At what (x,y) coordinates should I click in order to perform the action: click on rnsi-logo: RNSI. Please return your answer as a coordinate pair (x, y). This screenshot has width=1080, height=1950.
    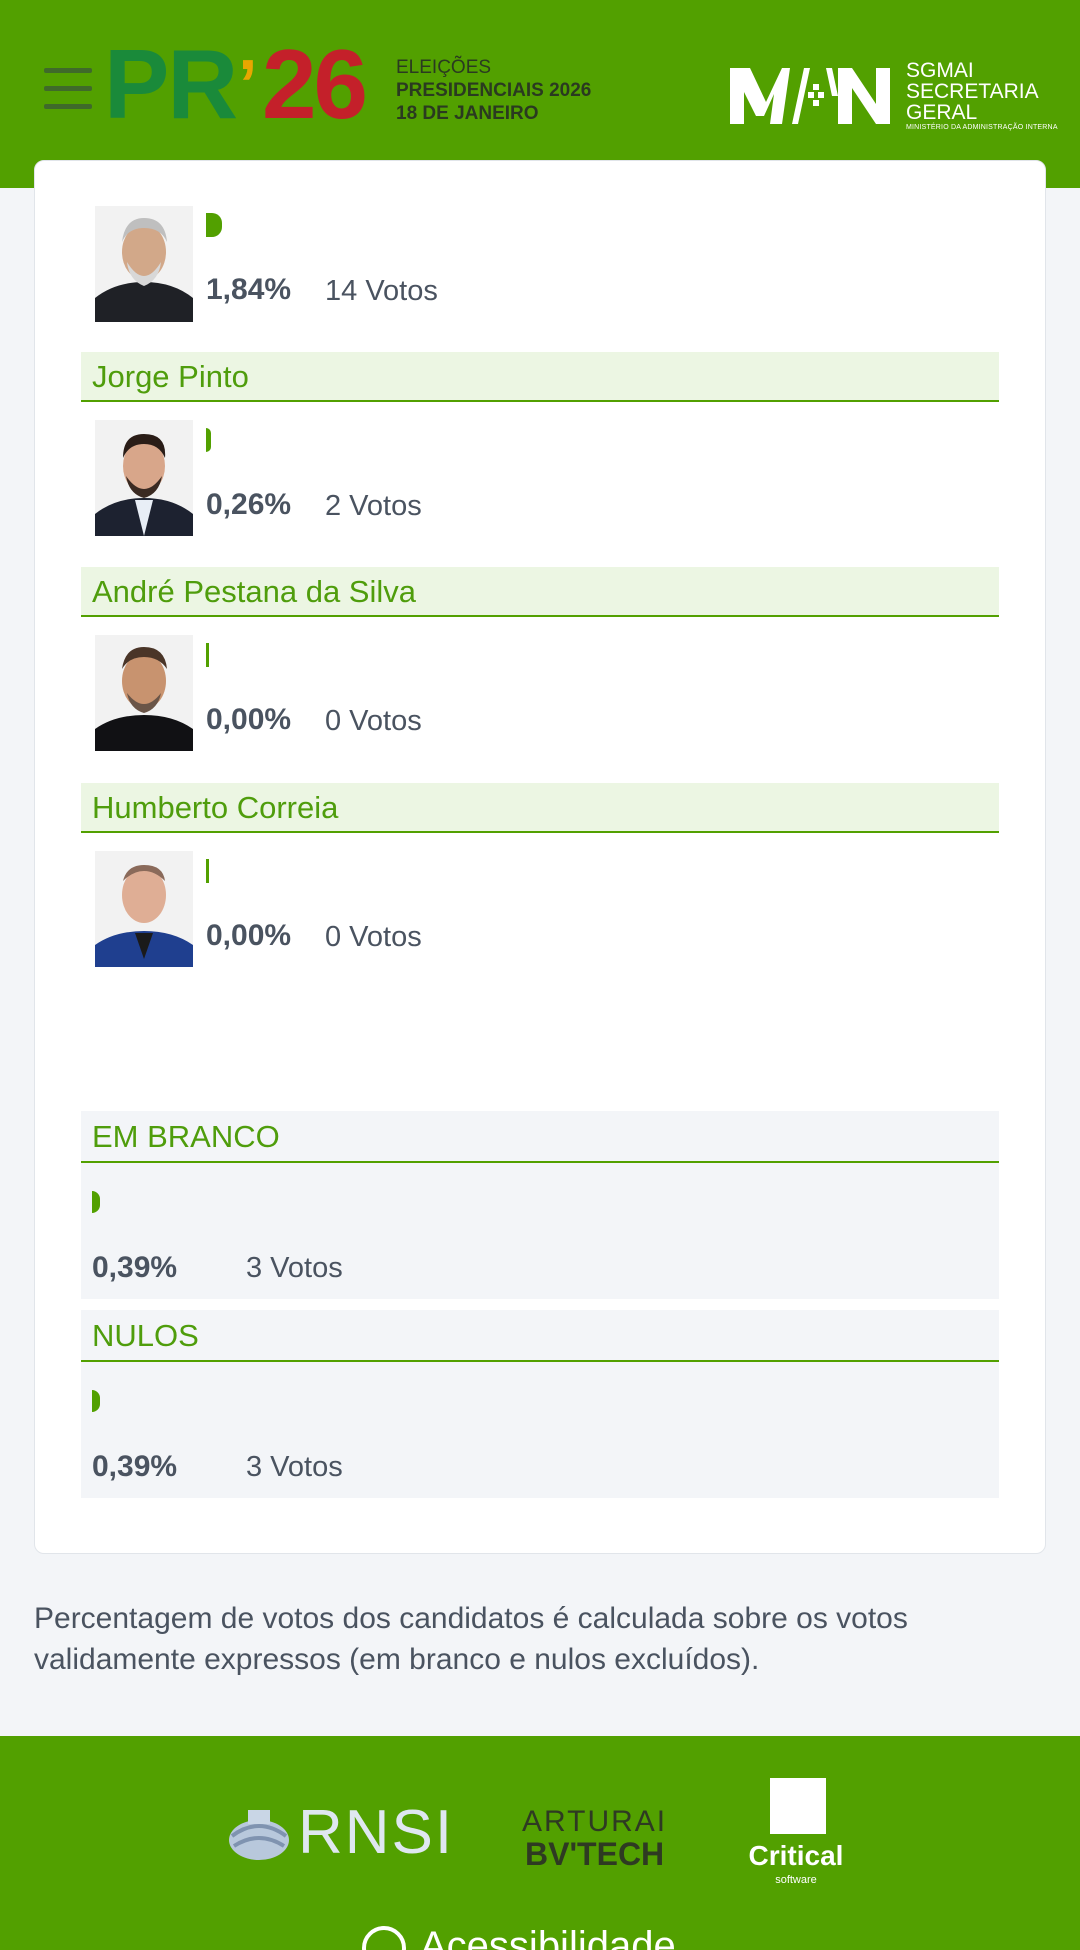
    Looking at the image, I should click on (341, 1836).